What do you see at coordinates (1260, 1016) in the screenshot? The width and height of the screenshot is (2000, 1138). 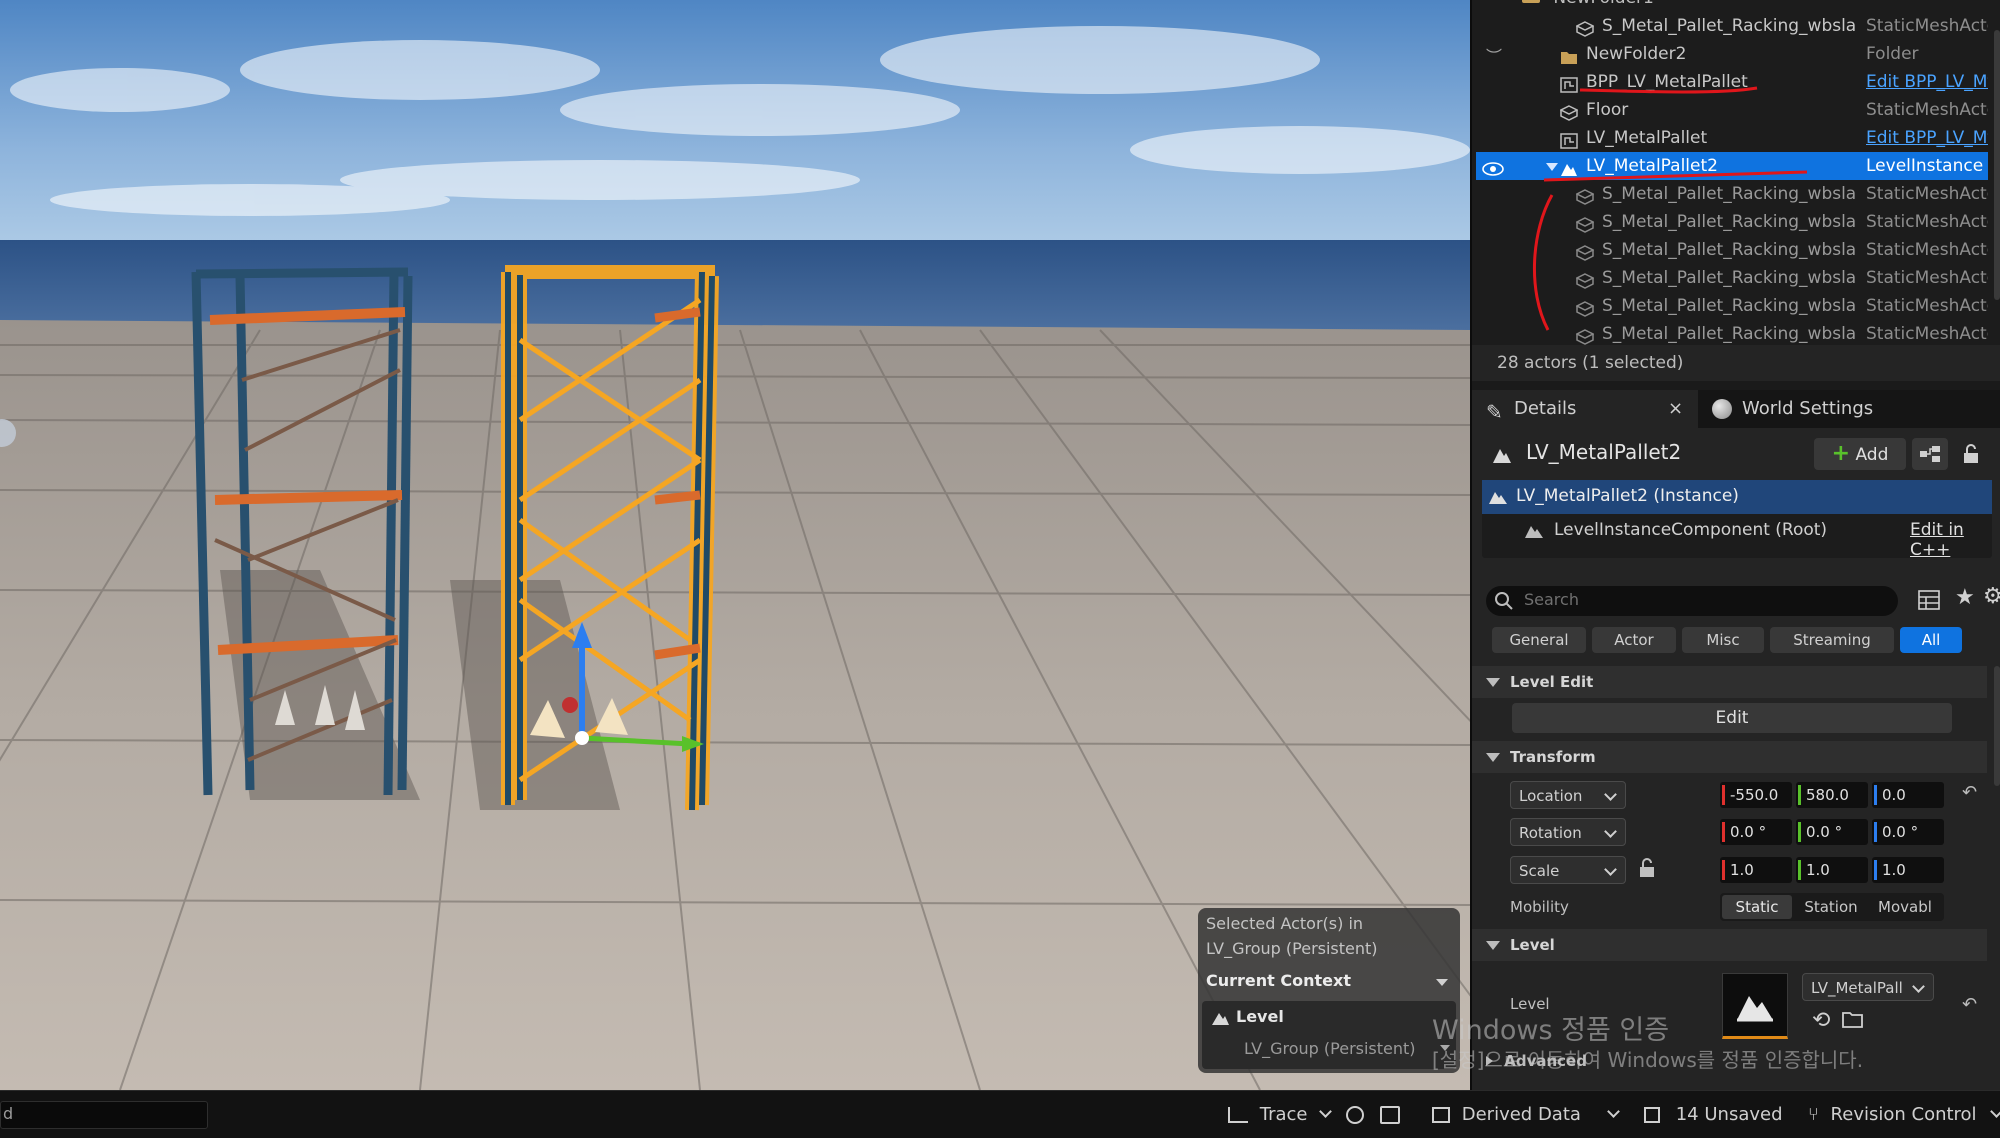 I see `context-level-label: Level` at bounding box center [1260, 1016].